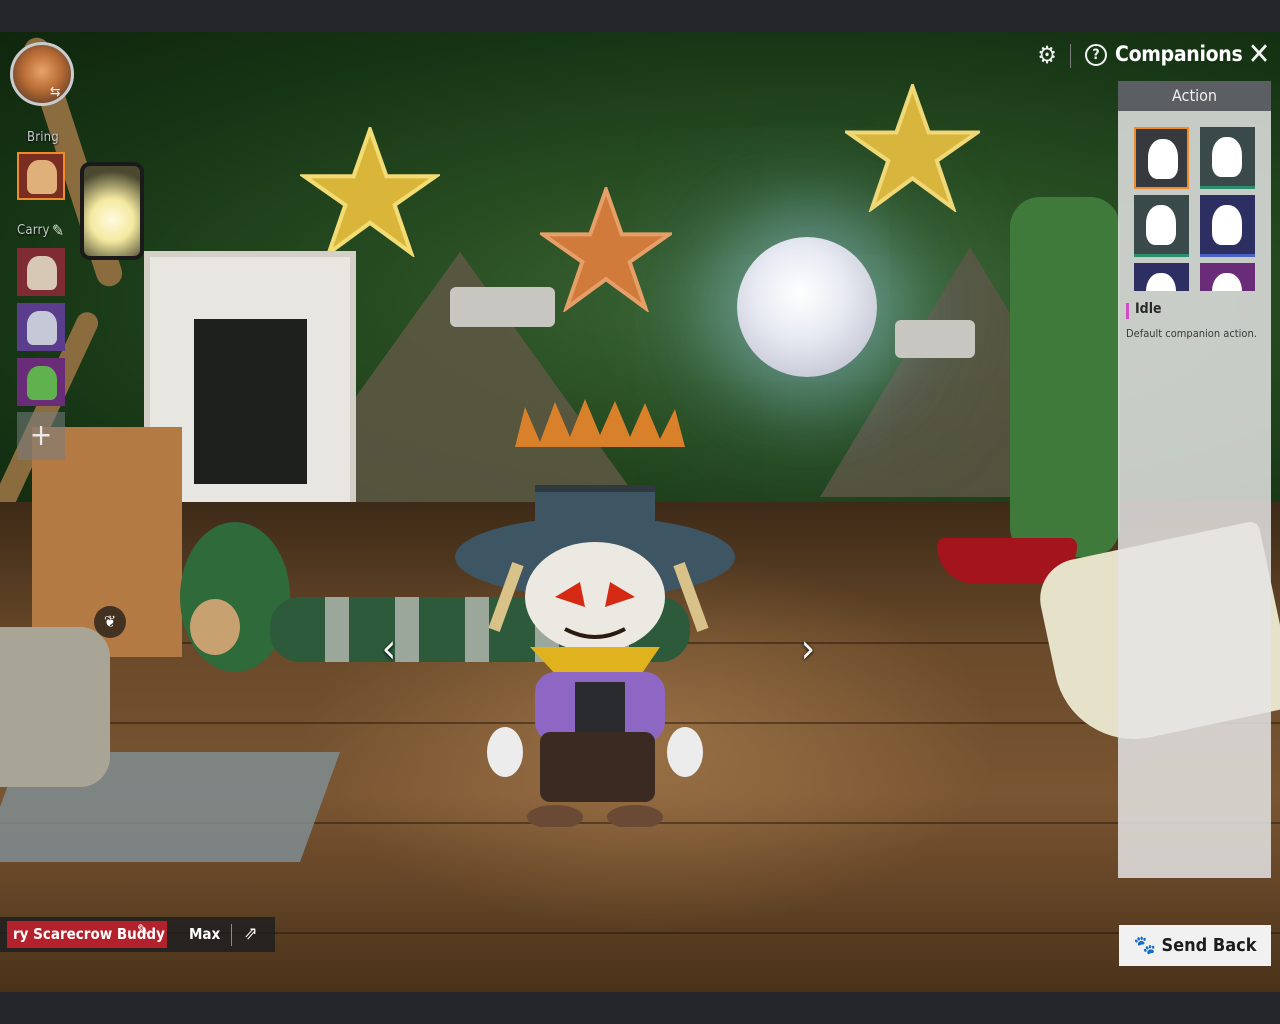  I want to click on wall-star-middle, so click(606, 249).